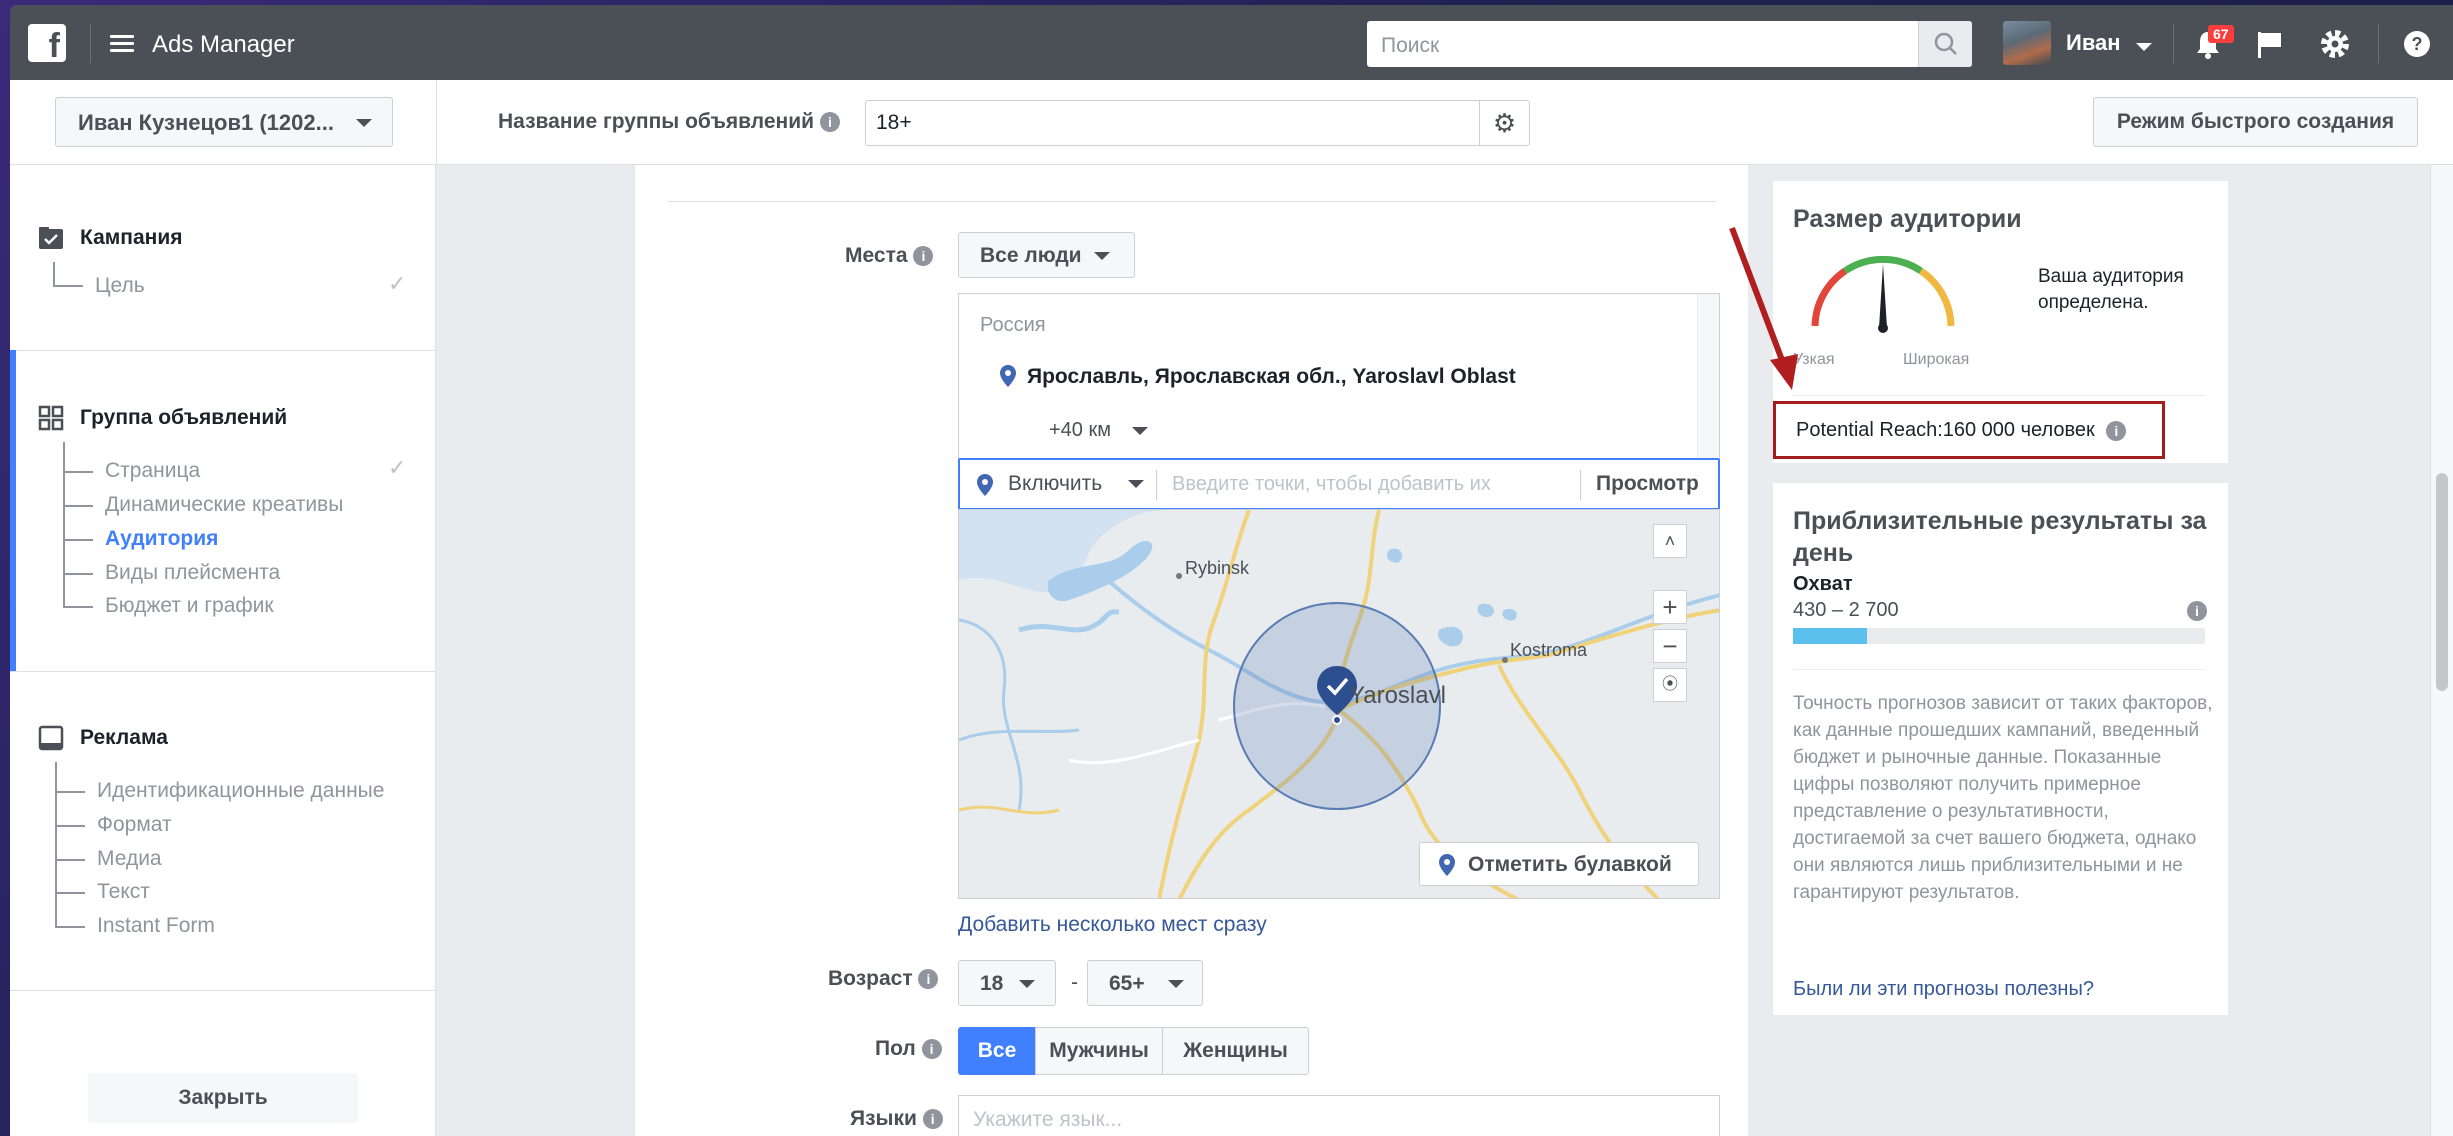 The width and height of the screenshot is (2453, 1136). I want to click on drop-pin-label: Отметить булавкой, so click(1570, 864).